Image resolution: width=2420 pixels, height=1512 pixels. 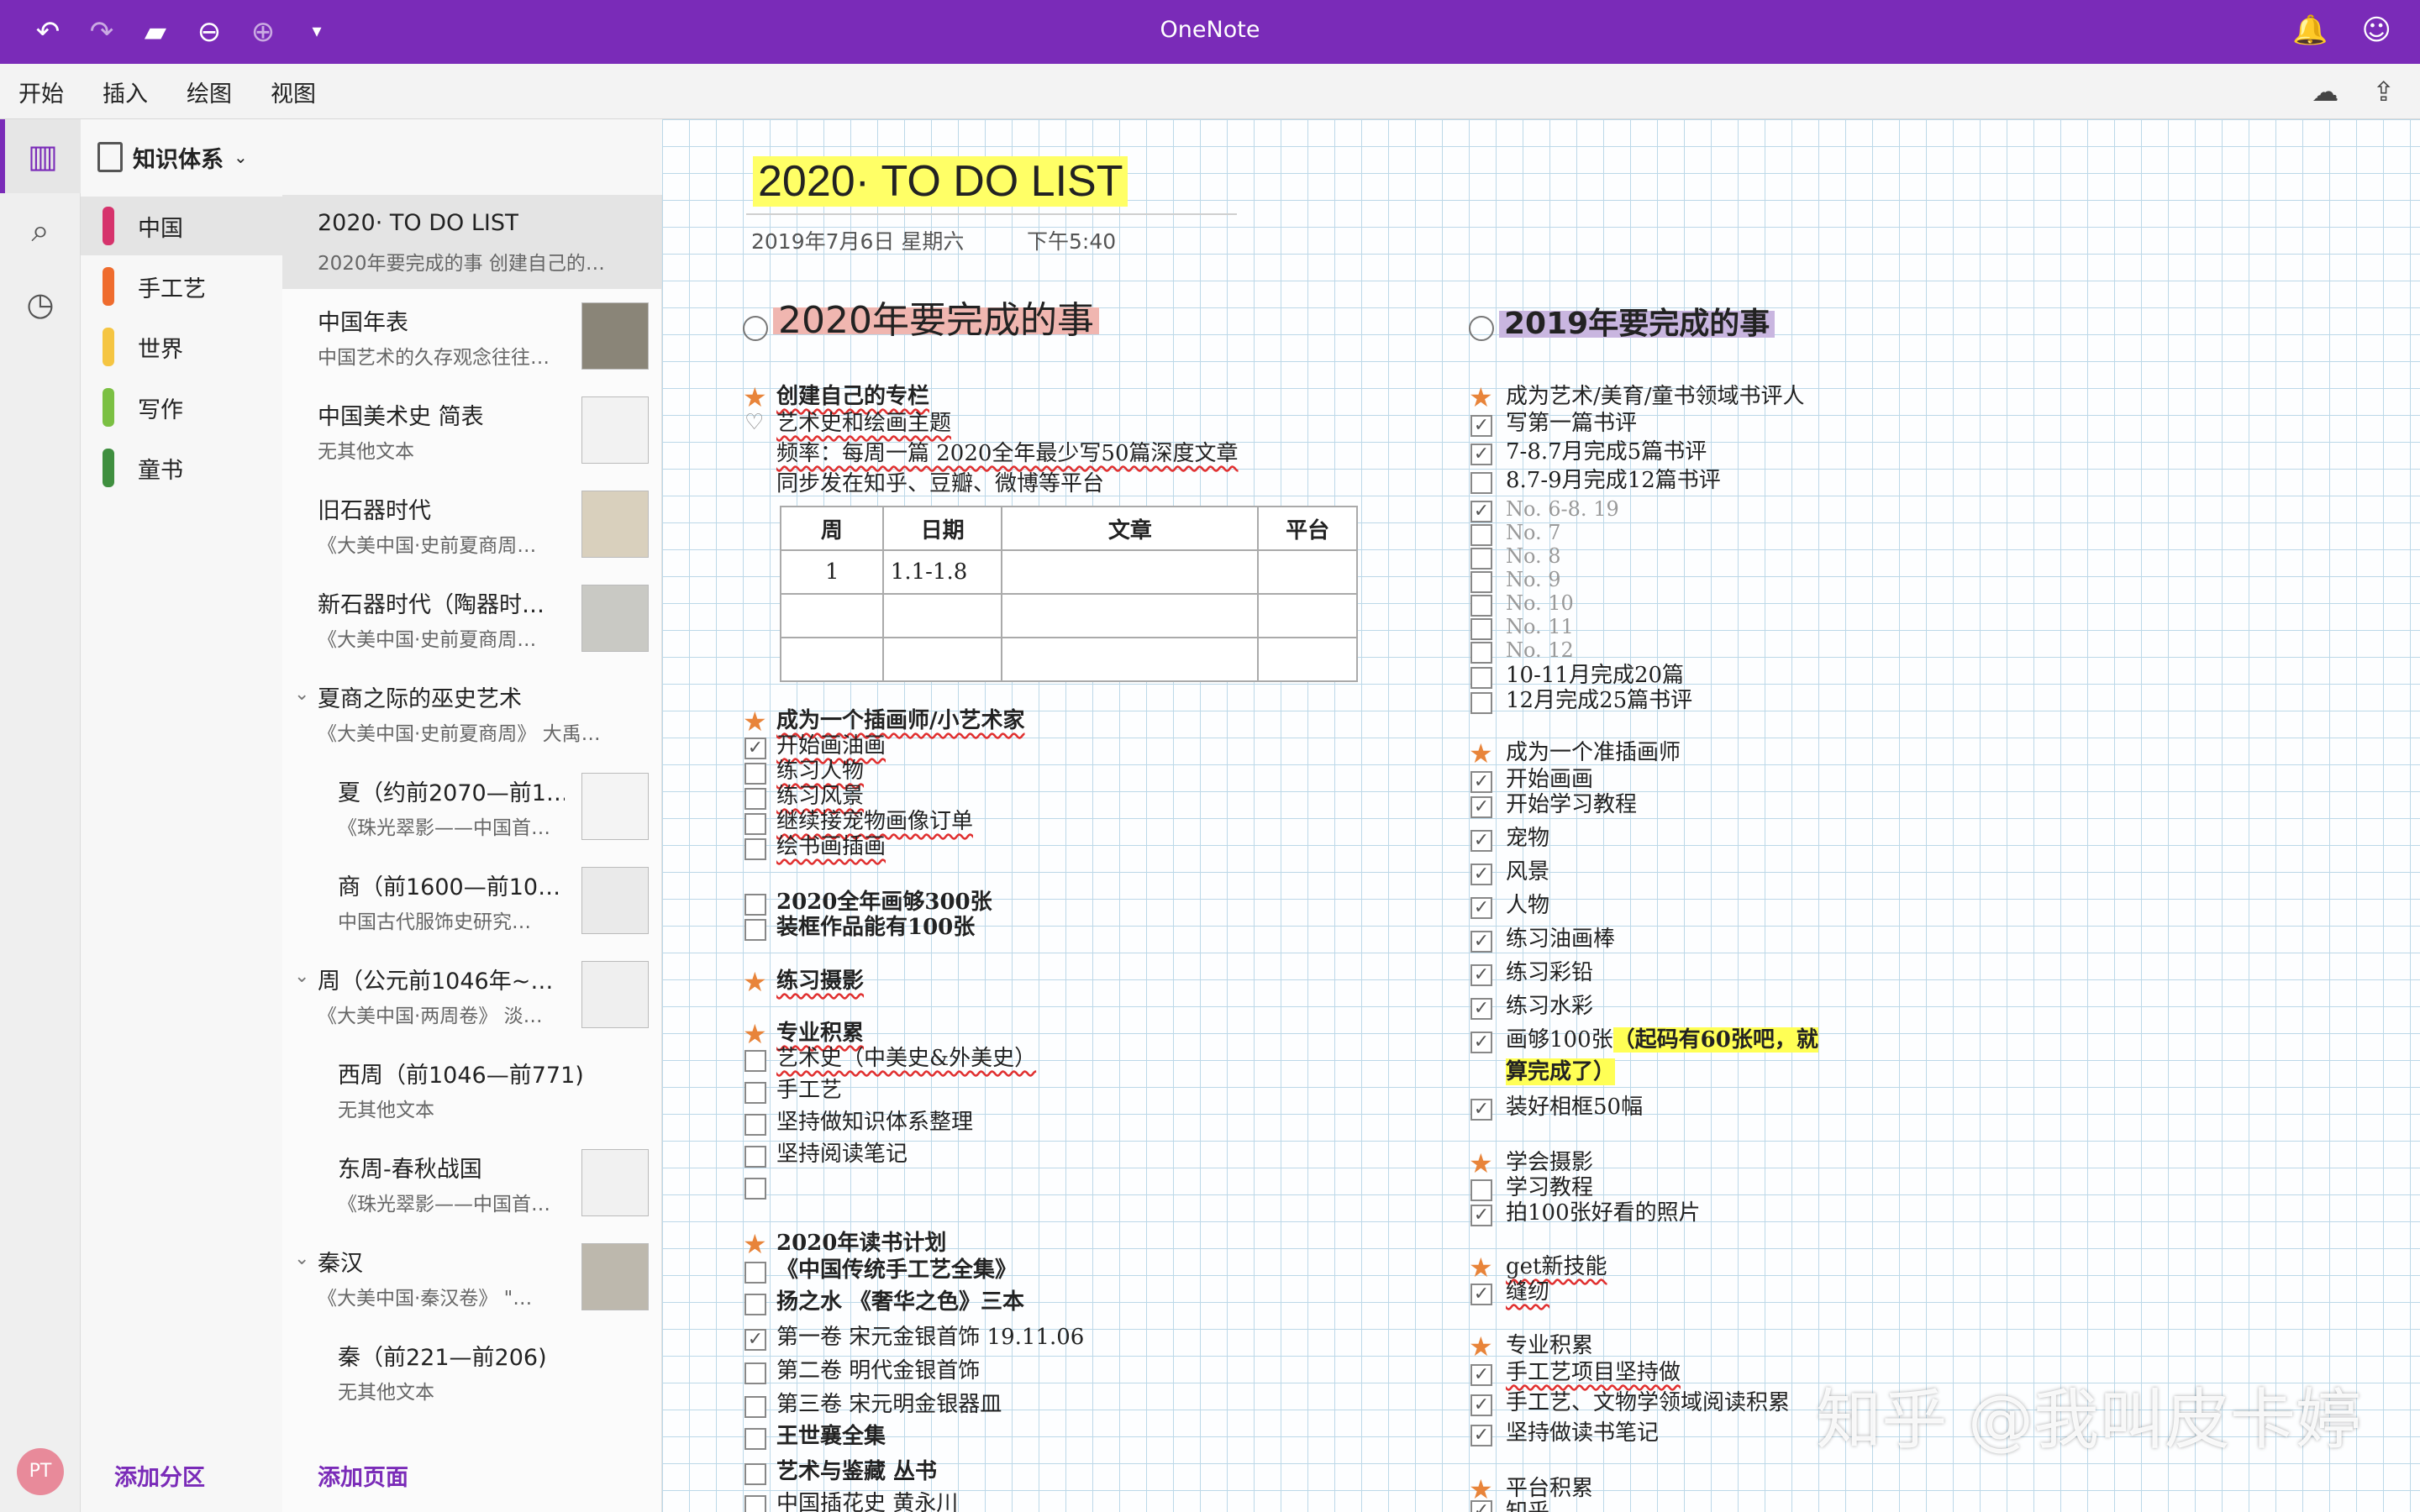 What do you see at coordinates (2325, 92) in the screenshot?
I see `sync-icon: ☁` at bounding box center [2325, 92].